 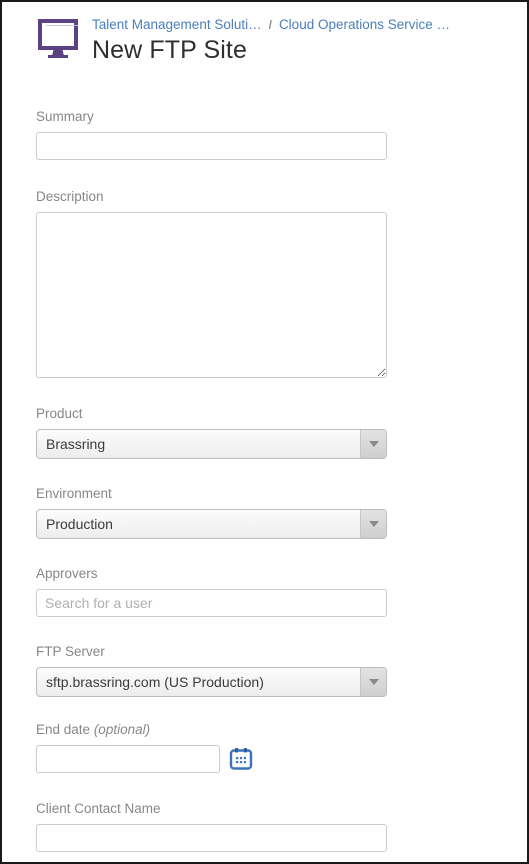 What do you see at coordinates (76, 444) in the screenshot?
I see `product-select-value: Brassring` at bounding box center [76, 444].